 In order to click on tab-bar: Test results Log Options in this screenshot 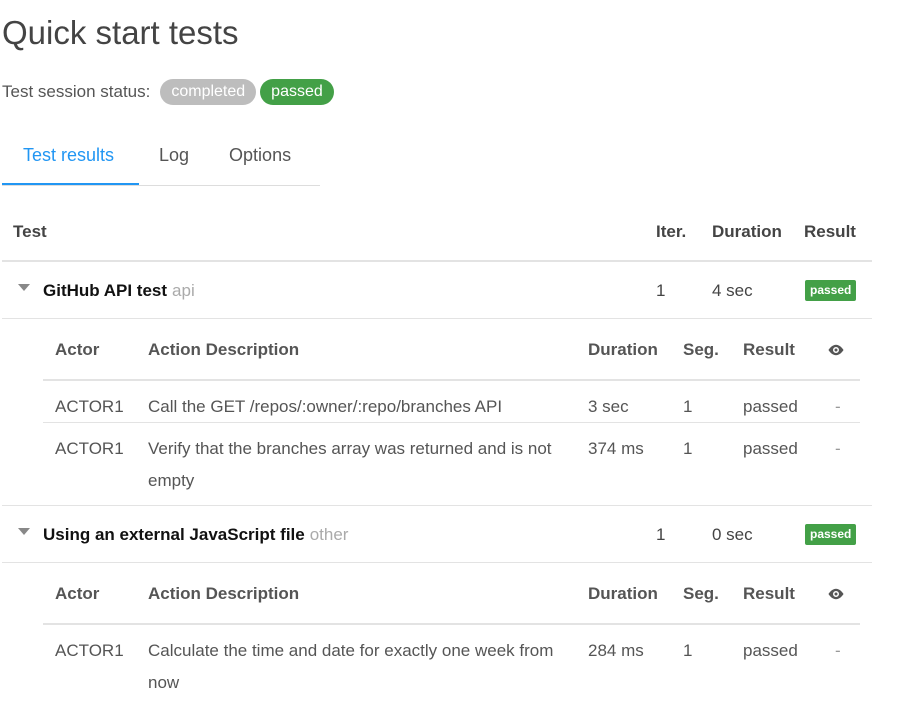, I will do `click(161, 158)`.